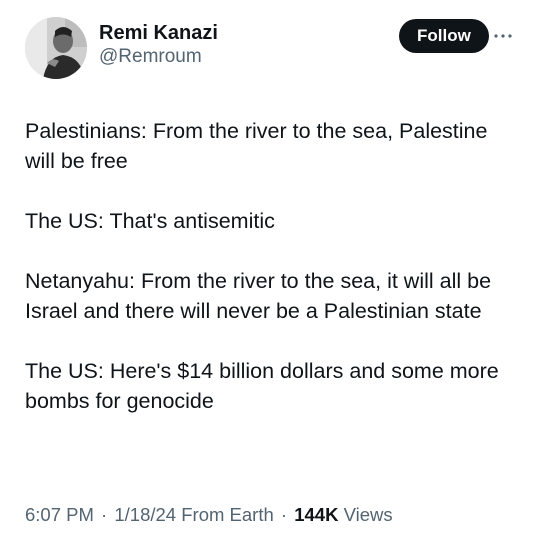  What do you see at coordinates (227, 514) in the screenshot?
I see `tweet-source: From Earth` at bounding box center [227, 514].